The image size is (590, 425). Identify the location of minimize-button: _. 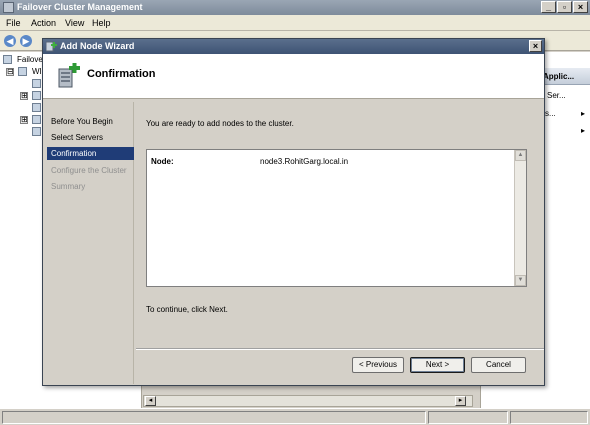
(548, 7).